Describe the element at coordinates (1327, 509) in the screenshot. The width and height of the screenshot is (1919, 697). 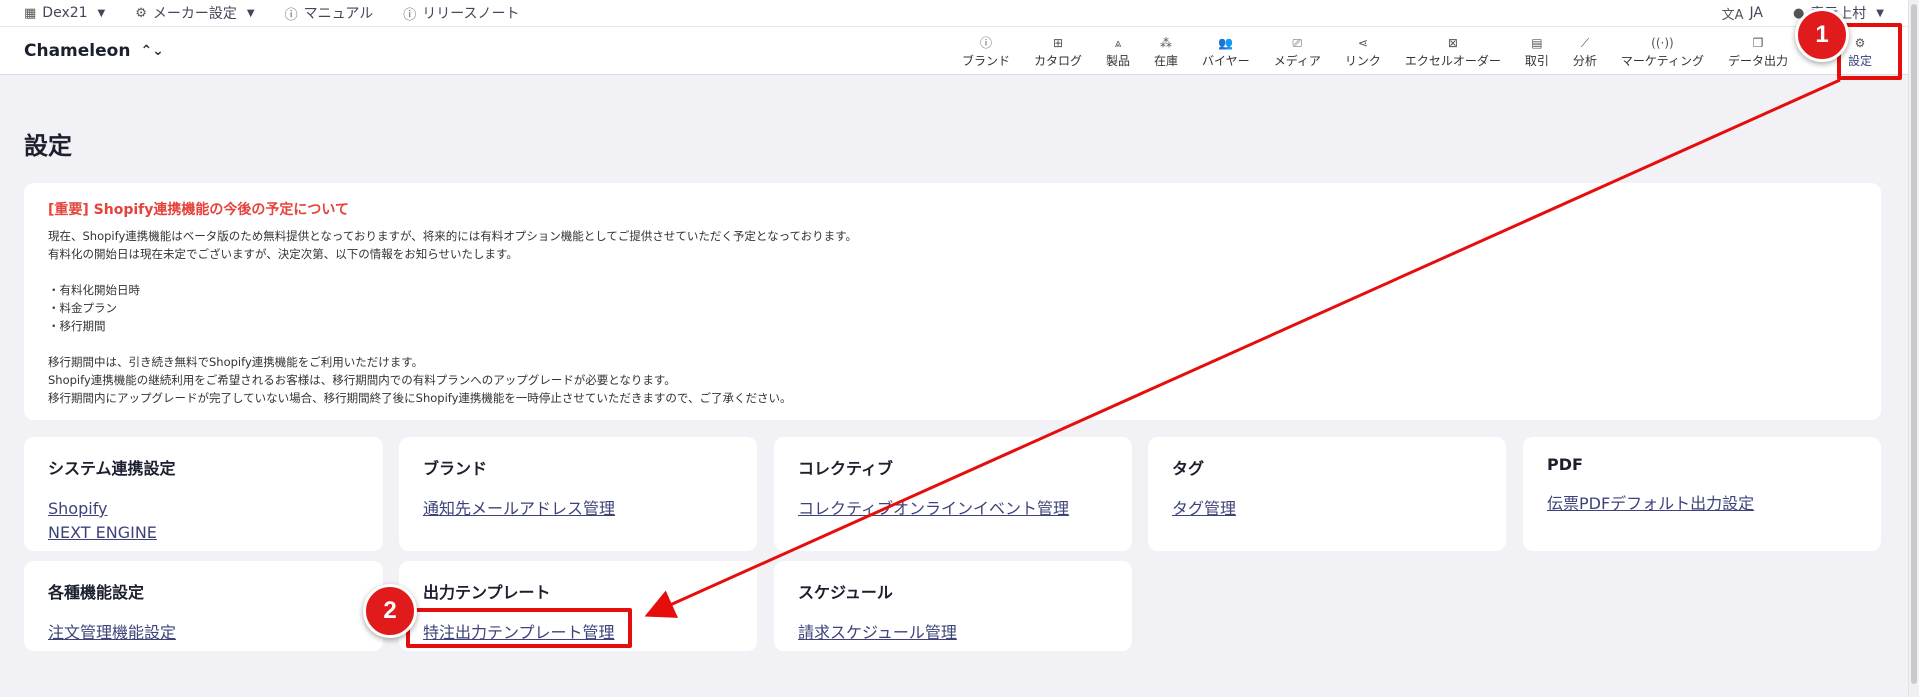
I see `link-tag-management: タグ管理` at that location.